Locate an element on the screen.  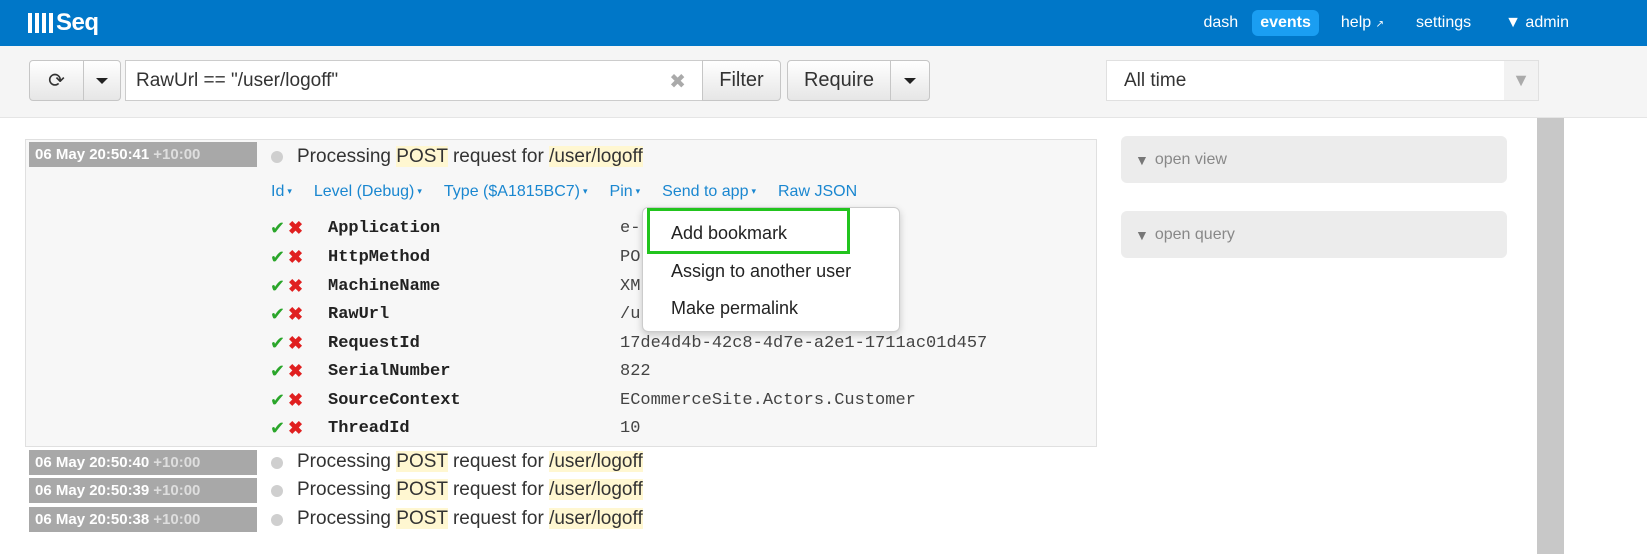
open-view-panel: ▼ open view is located at coordinates (1314, 159).